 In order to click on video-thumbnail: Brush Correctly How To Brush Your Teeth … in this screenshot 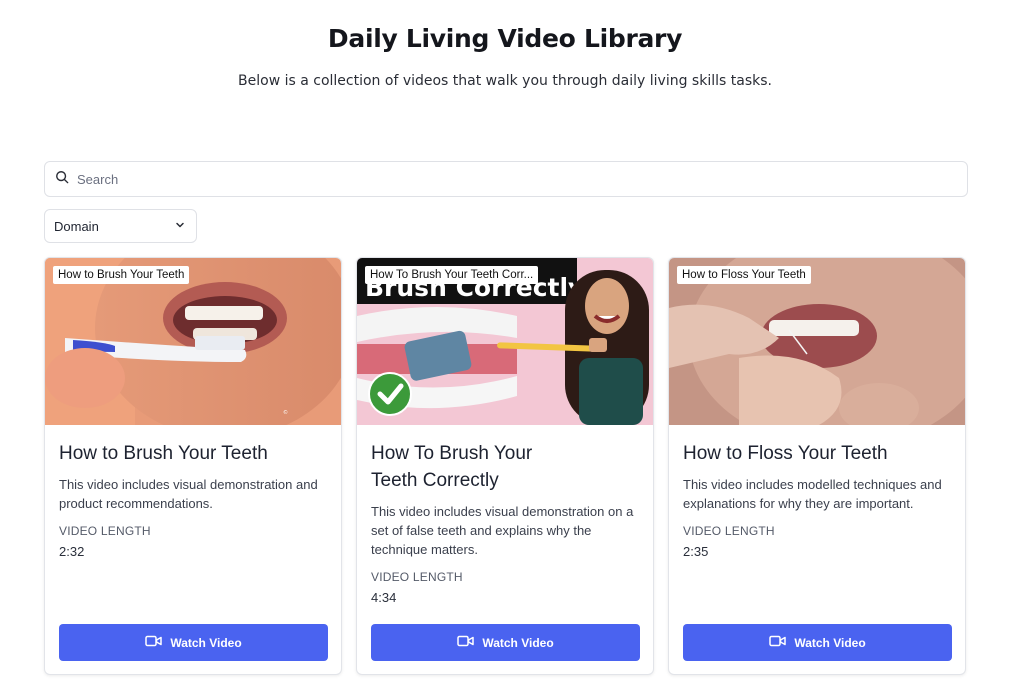, I will do `click(505, 341)`.